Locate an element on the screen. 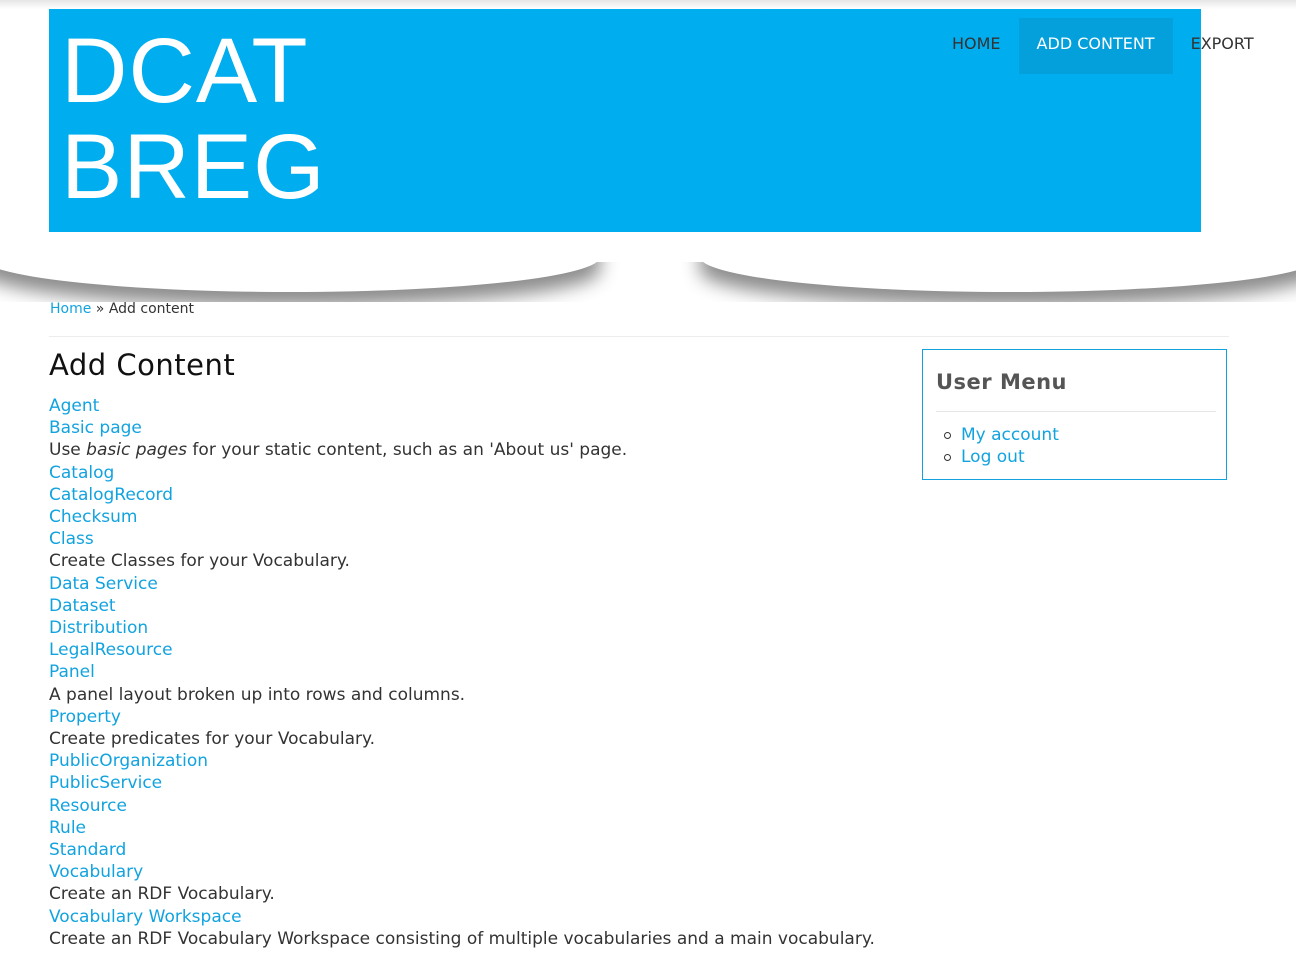 The image size is (1296, 979). content-type-link: Agent is located at coordinates (462, 406).